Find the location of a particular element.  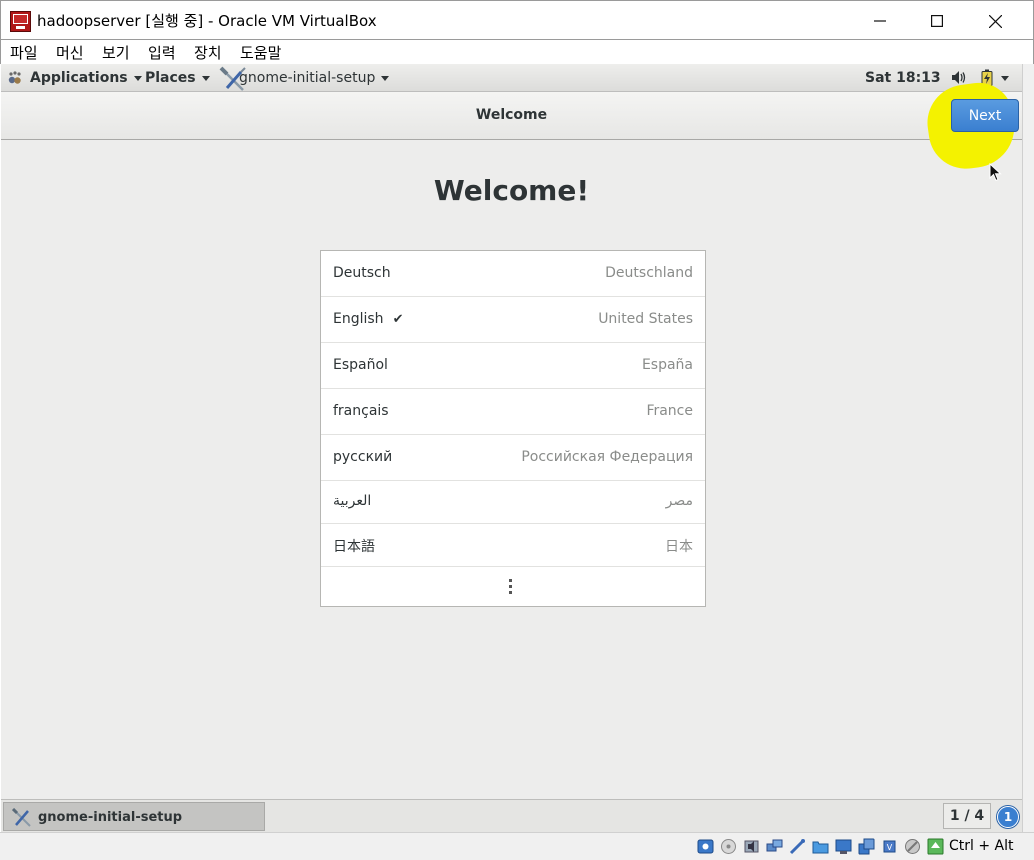

minimize-icon is located at coordinates (880, 21).